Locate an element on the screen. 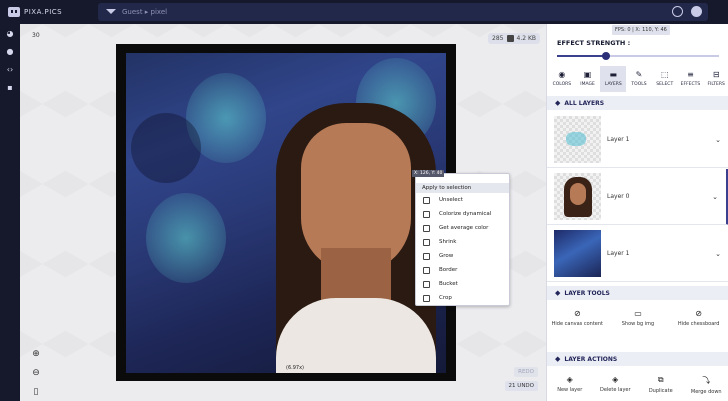  select-icon: ⬚ is located at coordinates (664, 74).